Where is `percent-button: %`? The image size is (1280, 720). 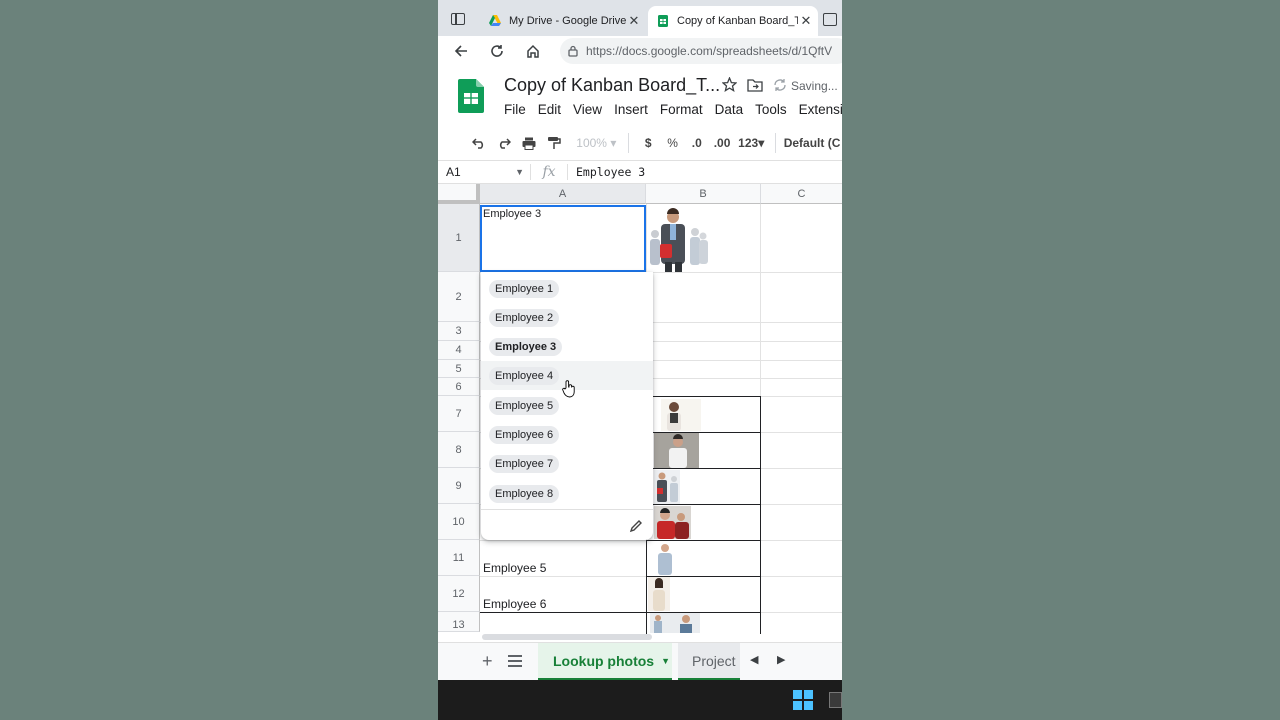 percent-button: % is located at coordinates (672, 143).